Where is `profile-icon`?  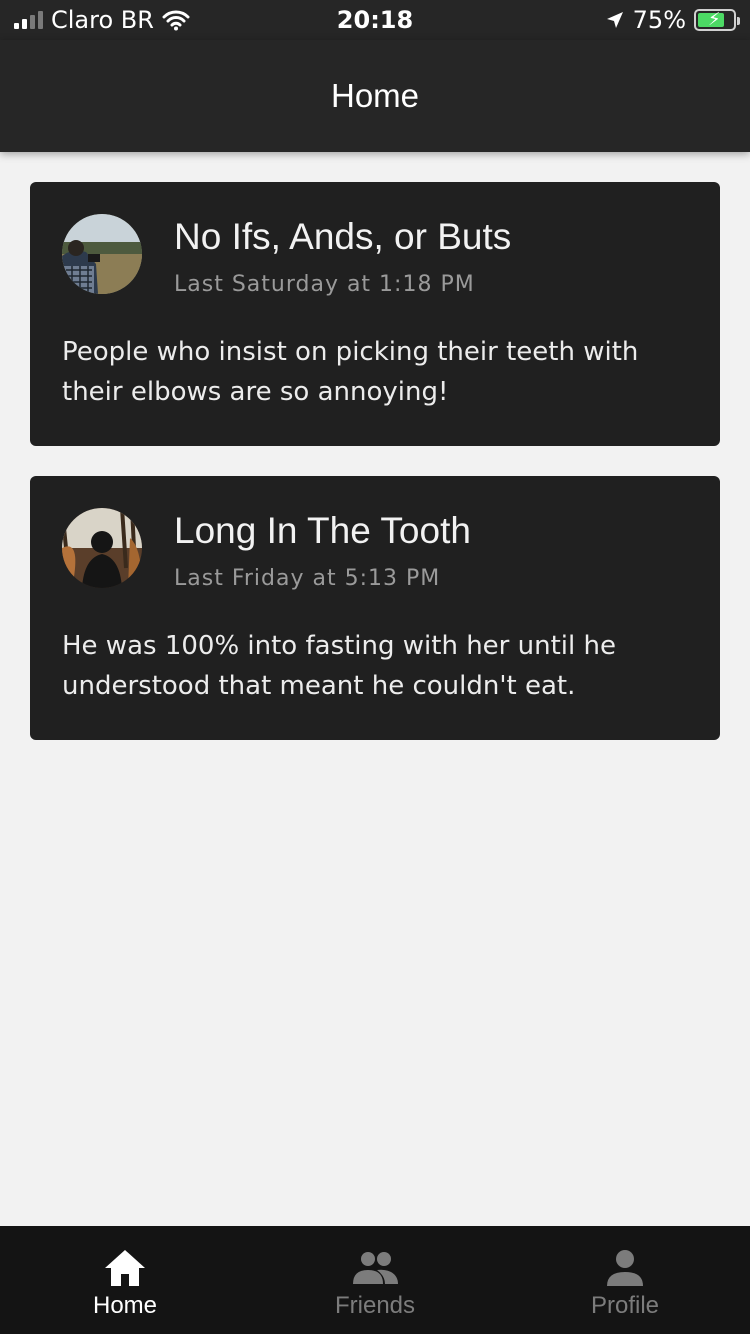 profile-icon is located at coordinates (625, 1268).